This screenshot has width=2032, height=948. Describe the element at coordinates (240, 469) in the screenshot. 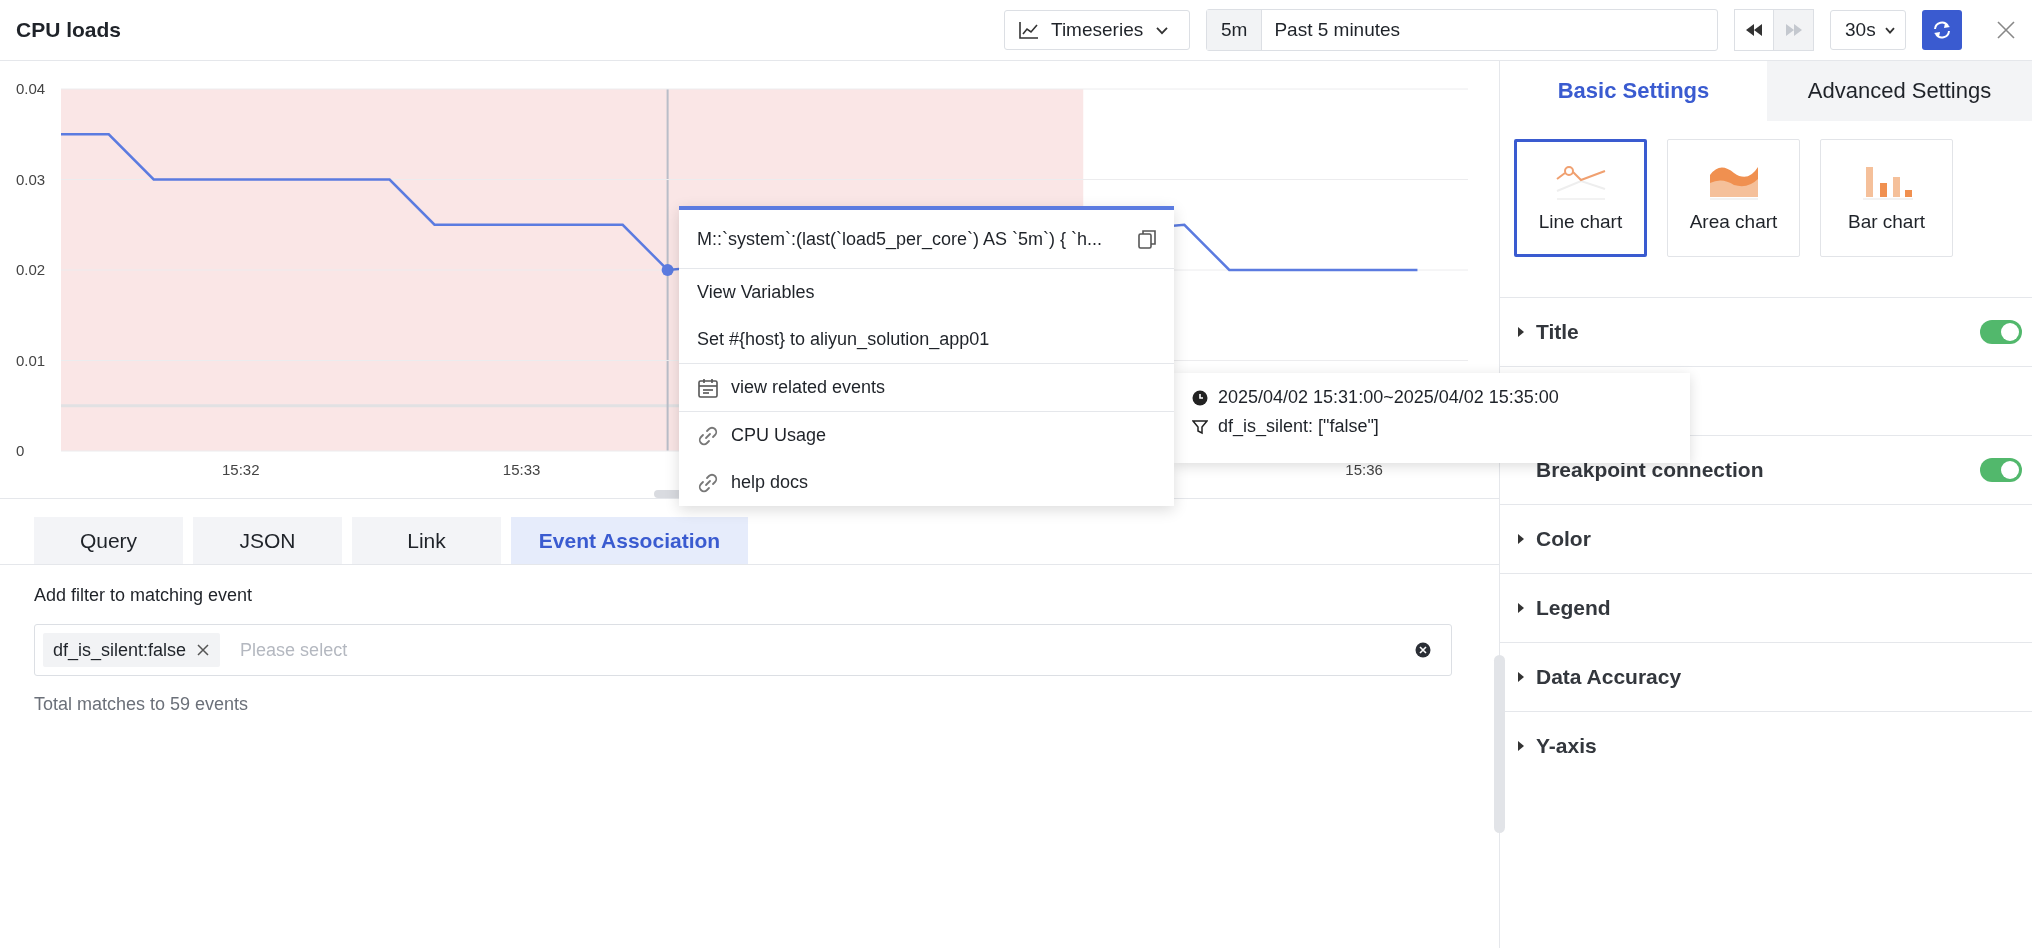

I see `axis-label: 15:32` at that location.